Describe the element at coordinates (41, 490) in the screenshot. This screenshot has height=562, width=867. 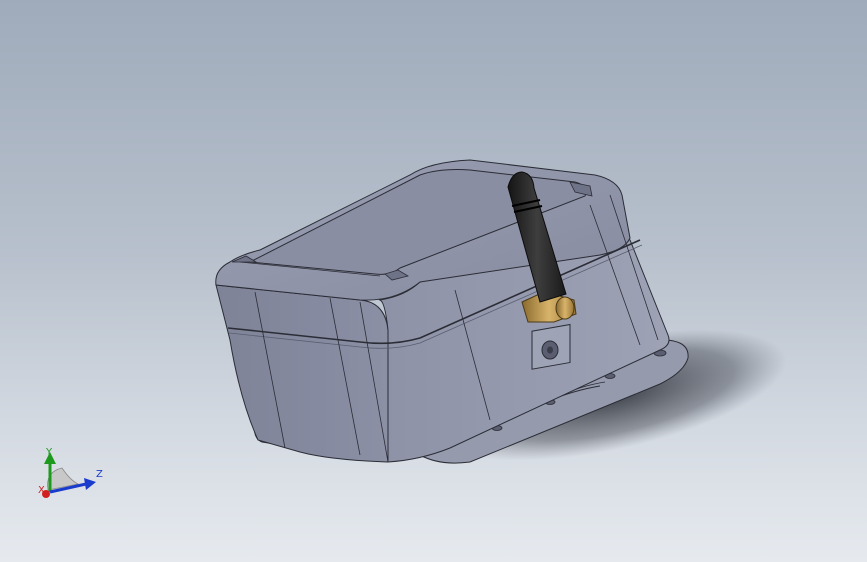
I see `x-axis-label: X` at that location.